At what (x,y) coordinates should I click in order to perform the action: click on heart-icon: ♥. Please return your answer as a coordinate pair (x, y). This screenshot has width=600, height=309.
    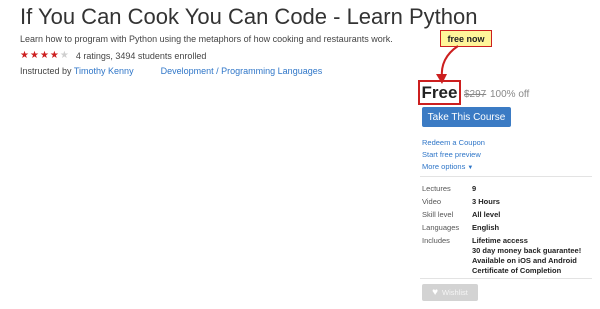
    Looking at the image, I should click on (435, 292).